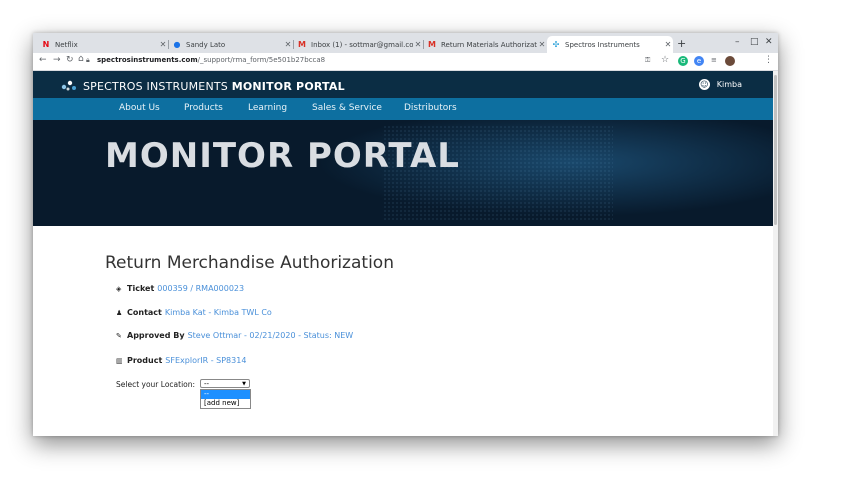 The image size is (845, 499). I want to click on nav-sales-service: Sales & Service, so click(347, 108).